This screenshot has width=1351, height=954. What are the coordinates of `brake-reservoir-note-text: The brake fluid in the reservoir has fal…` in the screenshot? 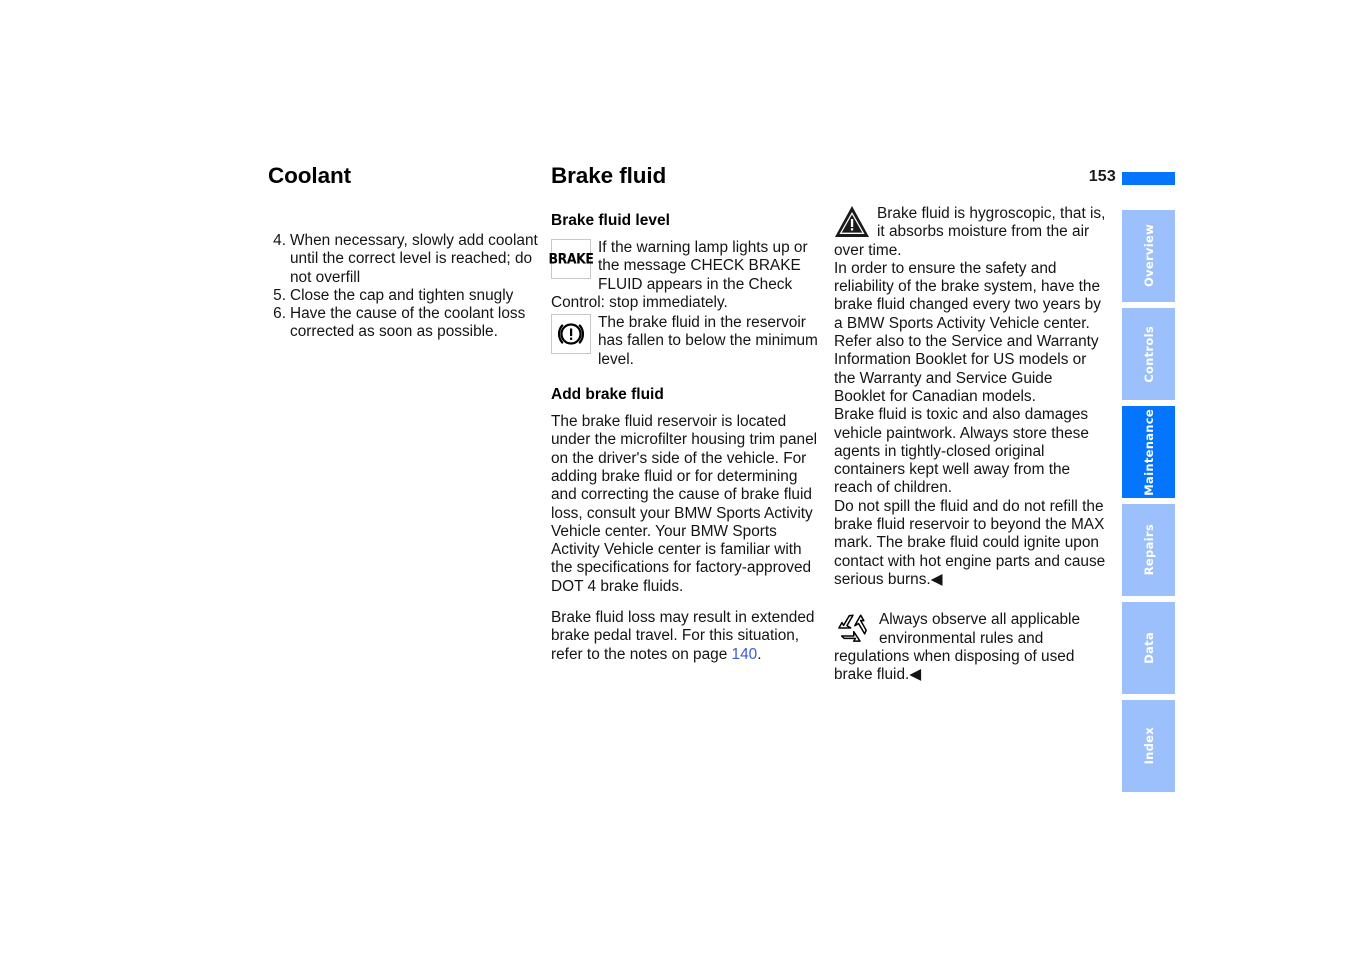 It's located at (708, 341).